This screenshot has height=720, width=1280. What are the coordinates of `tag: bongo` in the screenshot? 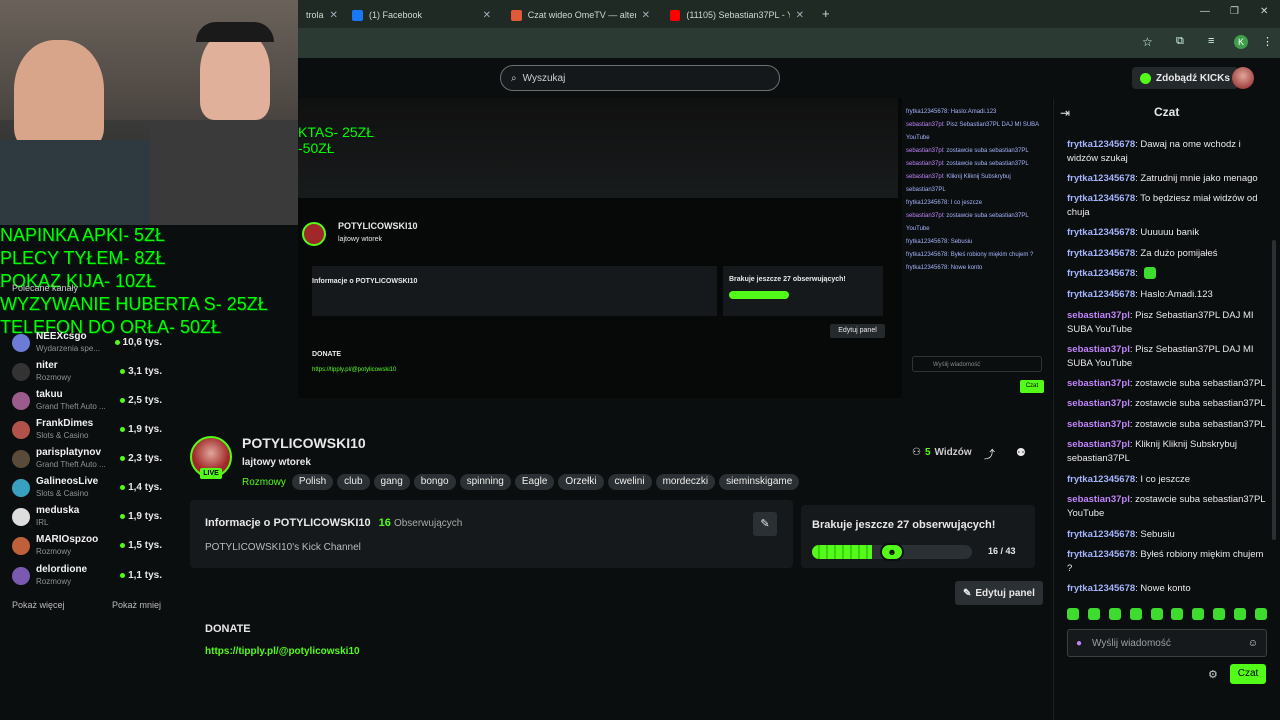 It's located at (434, 482).